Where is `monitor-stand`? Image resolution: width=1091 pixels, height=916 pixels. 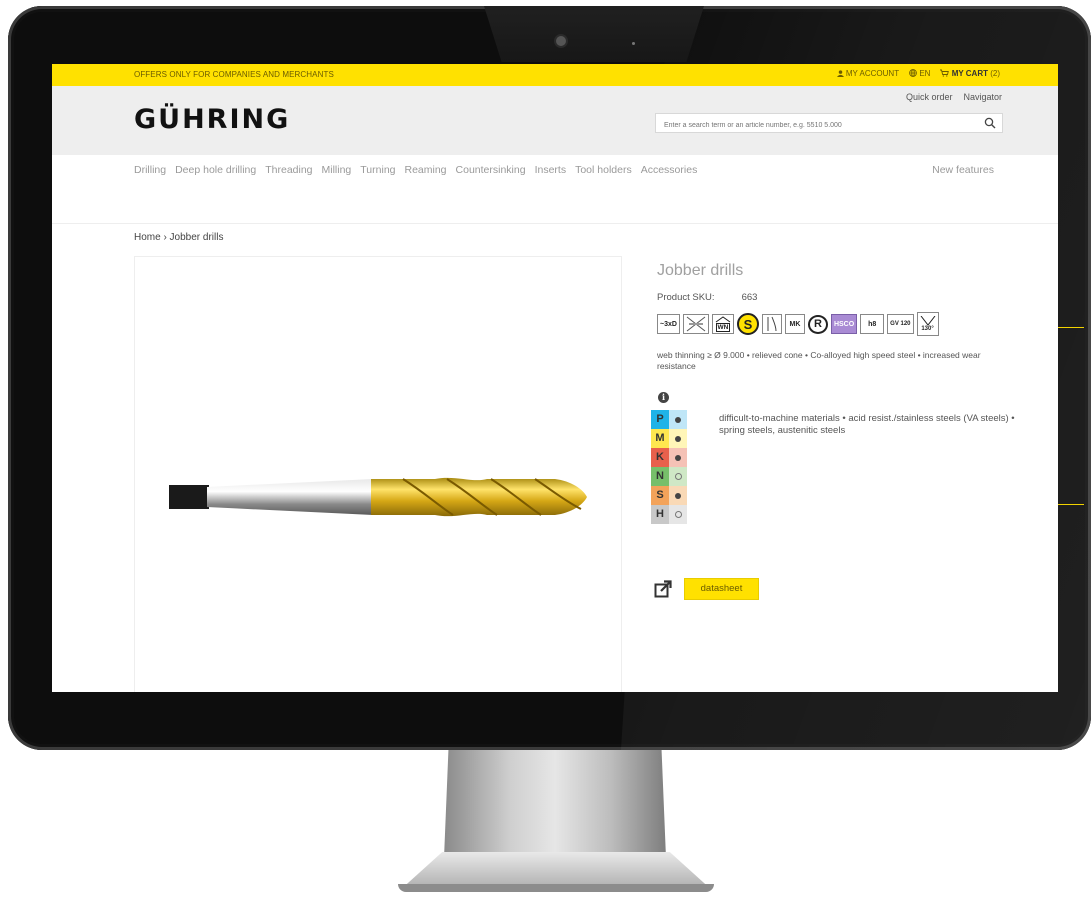 monitor-stand is located at coordinates (555, 804).